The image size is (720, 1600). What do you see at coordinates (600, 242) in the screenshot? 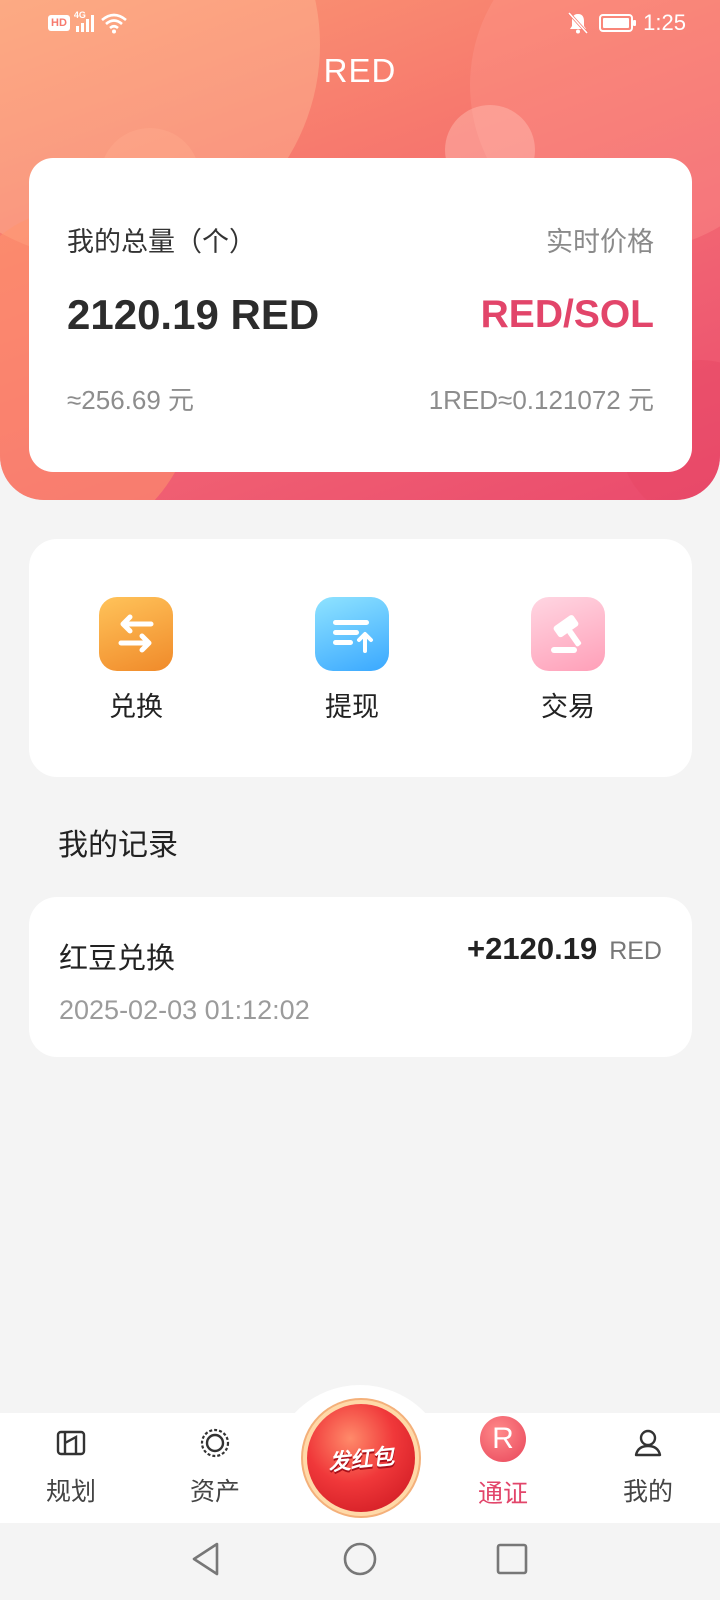
I see `realtime-price-label: 实时价格` at bounding box center [600, 242].